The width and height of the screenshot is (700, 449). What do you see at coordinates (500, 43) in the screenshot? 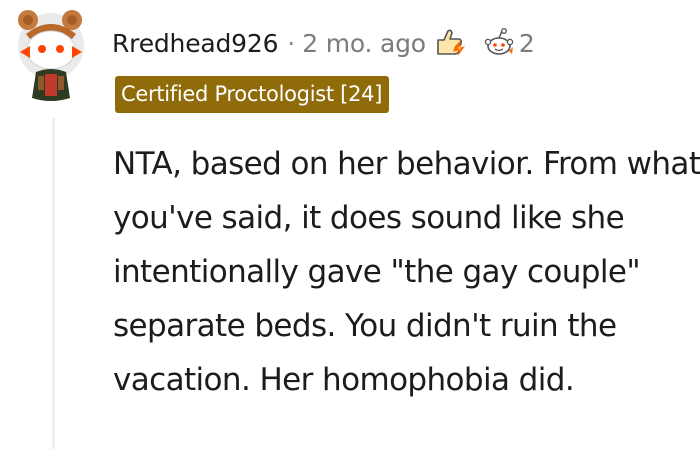
I see `snoo-award-icon` at bounding box center [500, 43].